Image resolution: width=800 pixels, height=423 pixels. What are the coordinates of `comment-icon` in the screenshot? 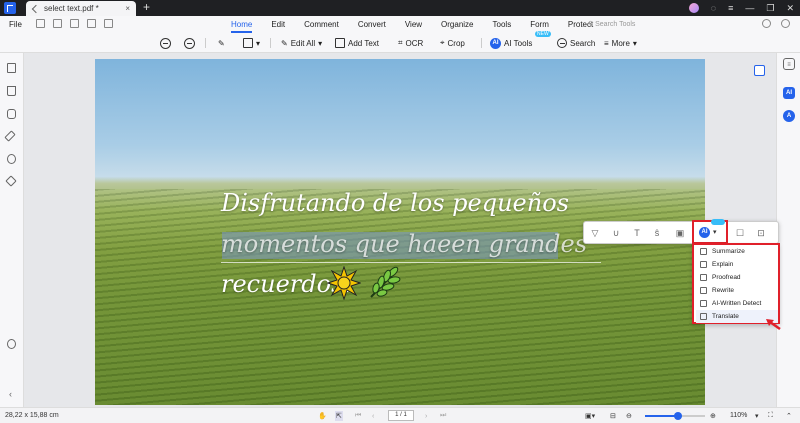 It's located at (11, 114).